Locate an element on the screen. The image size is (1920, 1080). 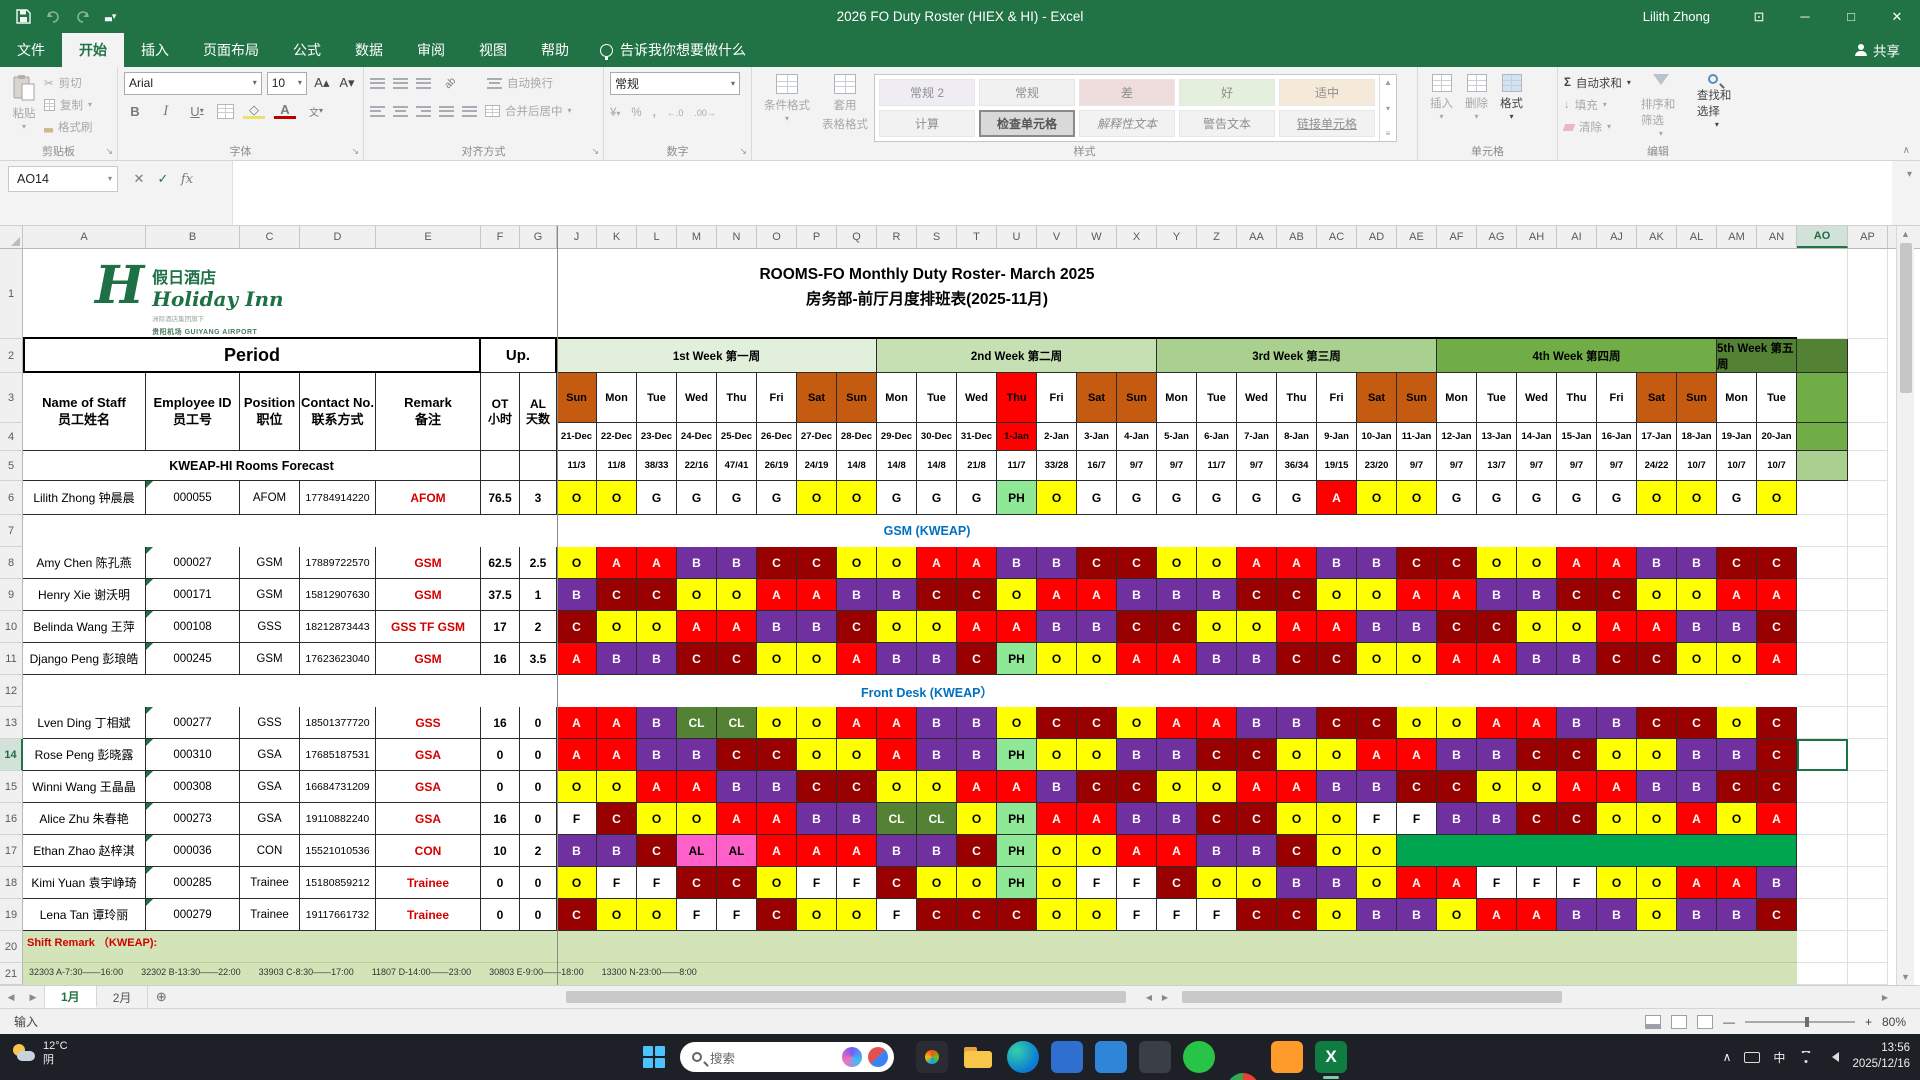
taskbar-edge-icon is located at coordinates (1023, 1057).